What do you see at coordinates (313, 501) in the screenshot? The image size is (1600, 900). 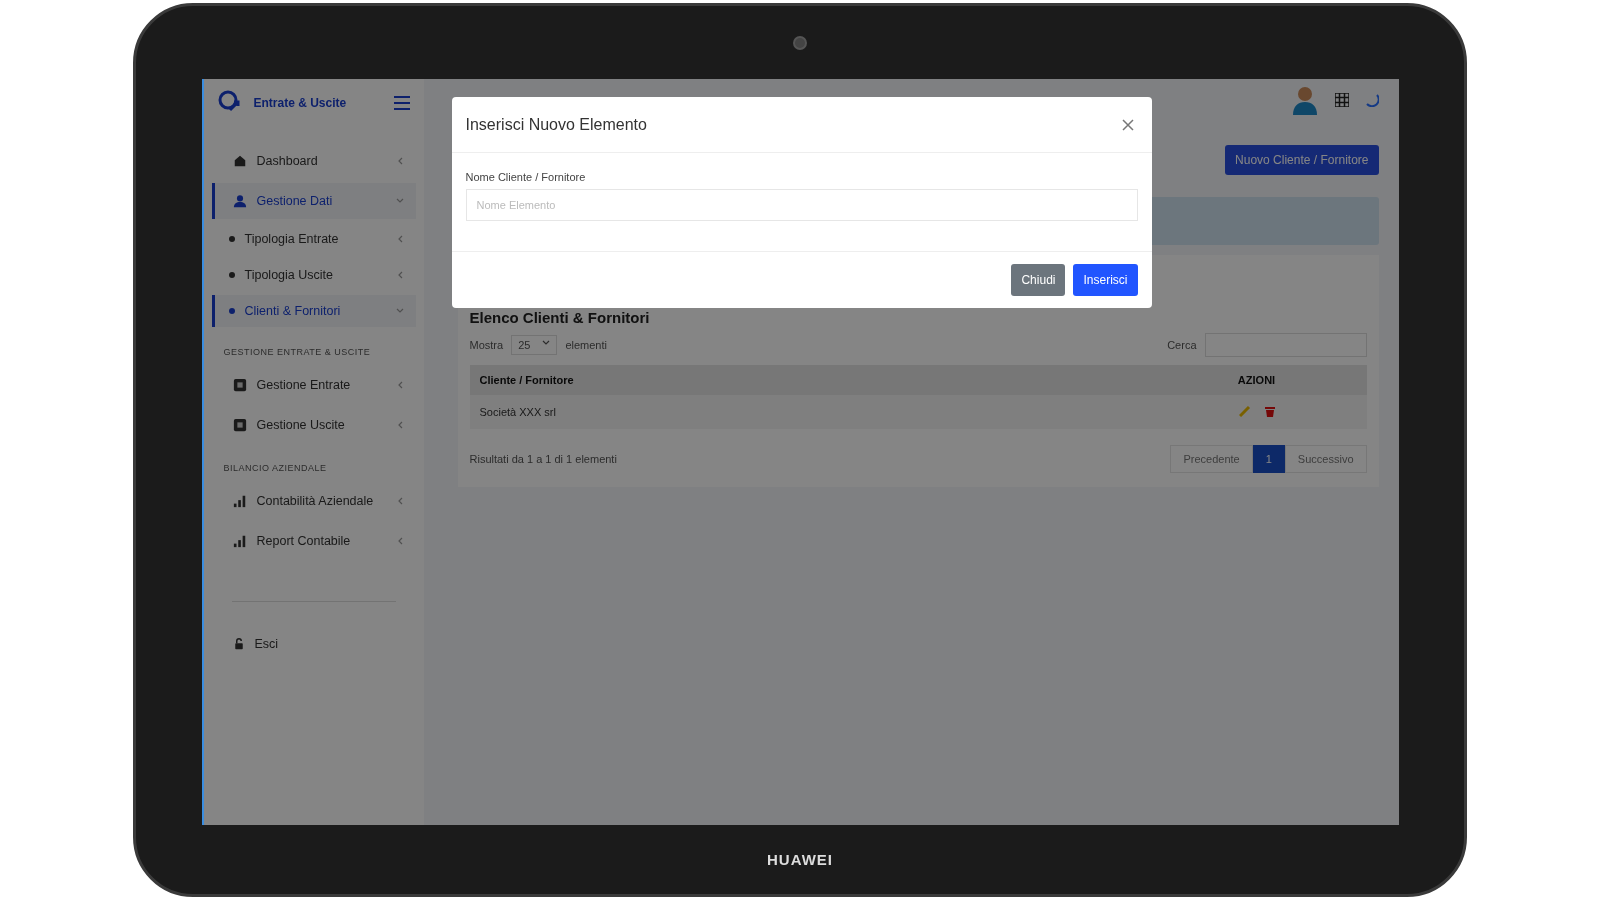 I see `sidebar-item: Contabilità Aziendale` at bounding box center [313, 501].